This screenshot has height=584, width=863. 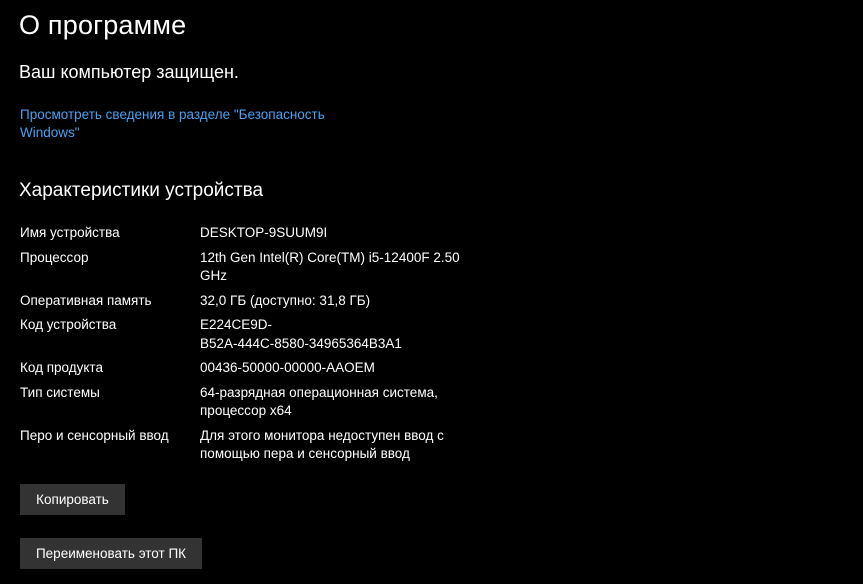 What do you see at coordinates (285, 300) in the screenshot?
I see `spec-value: 32,0 ГБ (доступно: 31,8 ГБ)` at bounding box center [285, 300].